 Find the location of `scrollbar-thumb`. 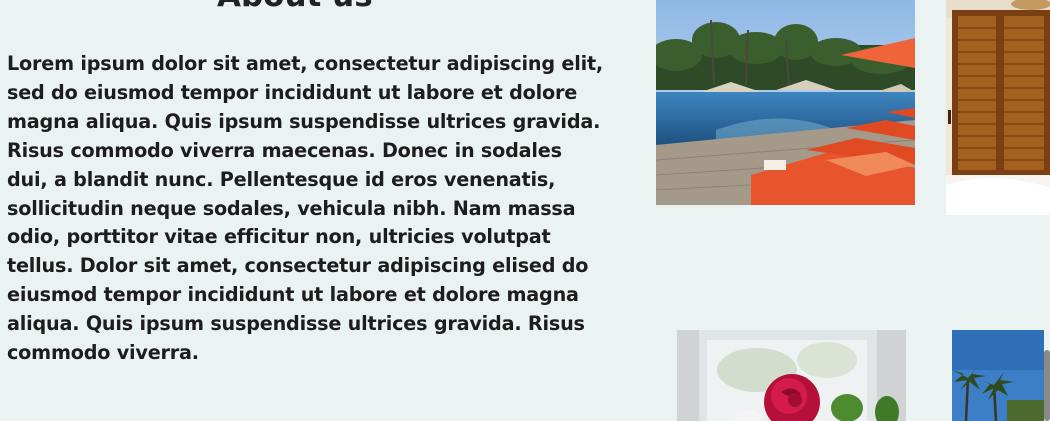

scrollbar-thumb is located at coordinates (1047, 385).